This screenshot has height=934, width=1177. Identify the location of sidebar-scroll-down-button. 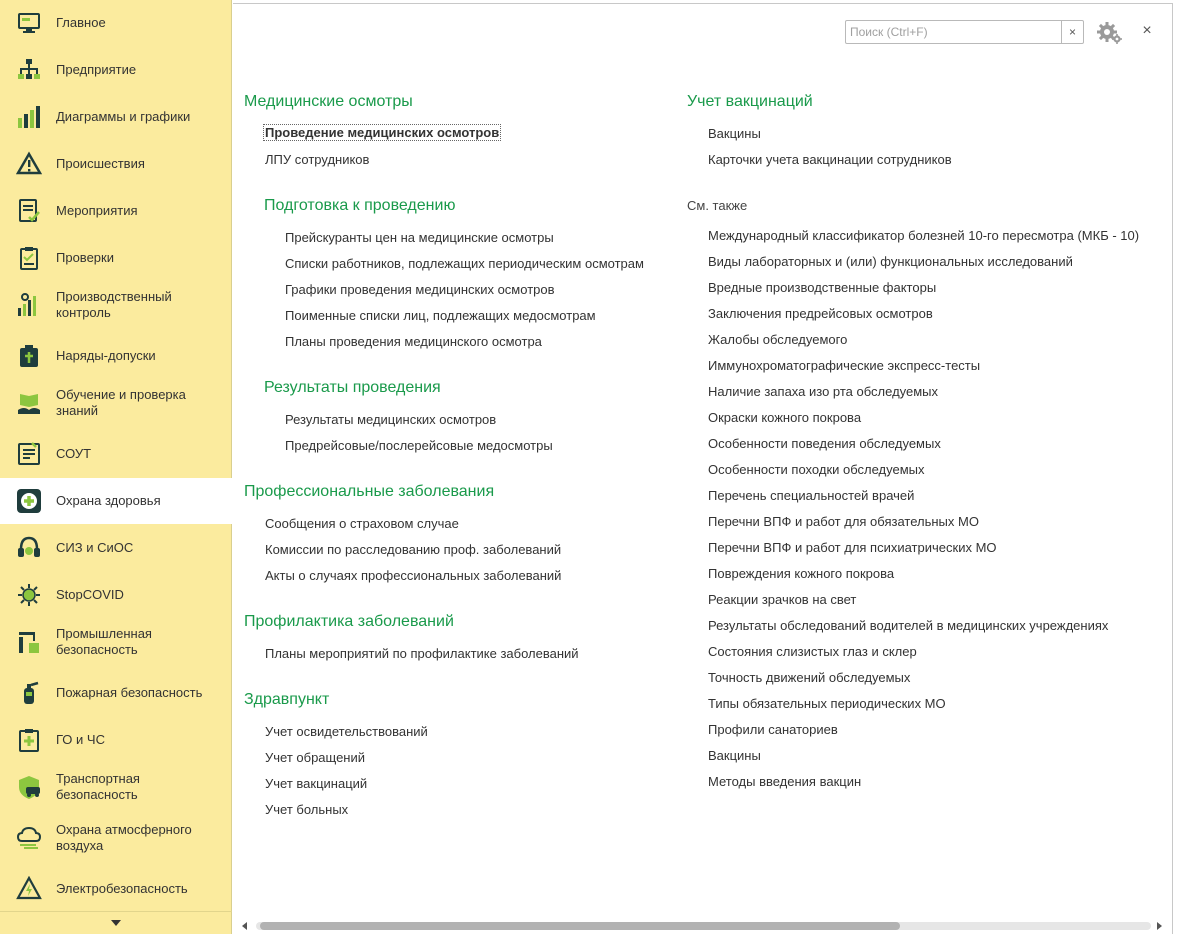
(116, 922).